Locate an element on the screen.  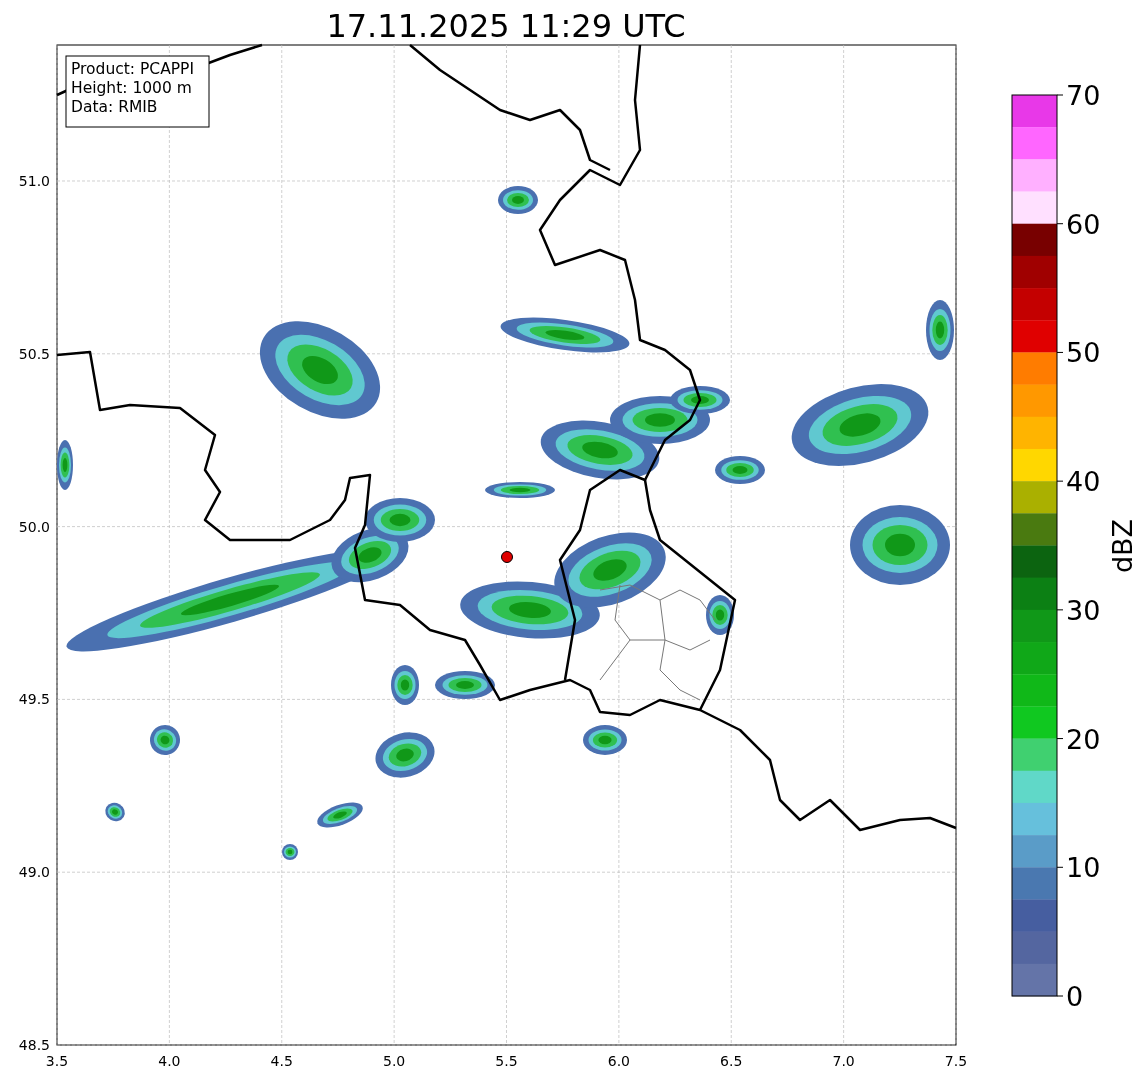
info-text: Product: PCAPPI is located at coordinates (133, 69).